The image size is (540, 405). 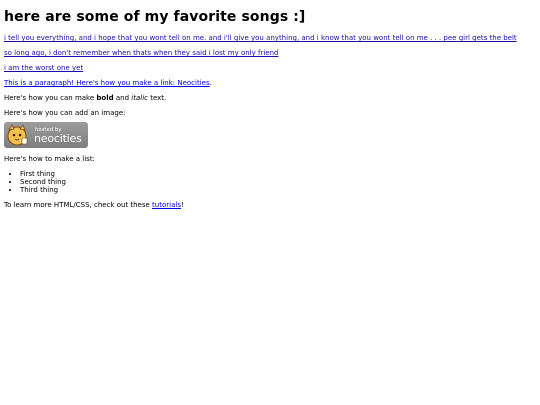 I want to click on format-text-suffix: text., so click(x=157, y=98).